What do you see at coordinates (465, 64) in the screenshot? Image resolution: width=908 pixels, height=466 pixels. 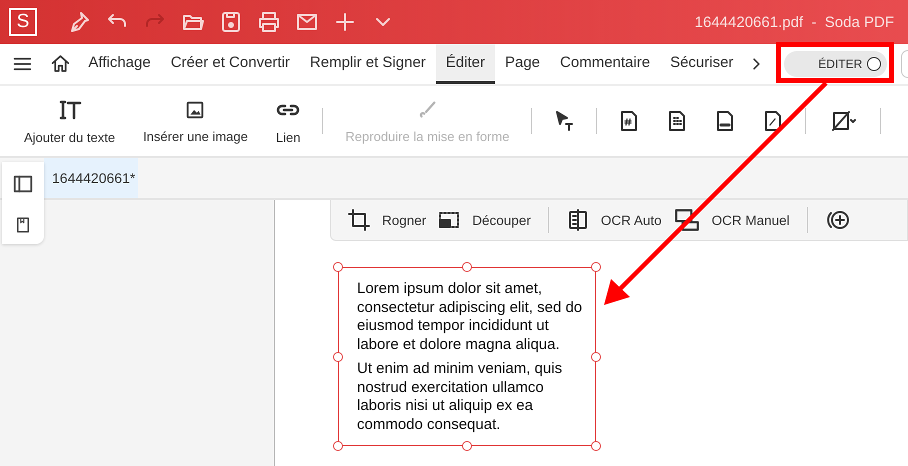 I see `menu-tab: Éditer` at bounding box center [465, 64].